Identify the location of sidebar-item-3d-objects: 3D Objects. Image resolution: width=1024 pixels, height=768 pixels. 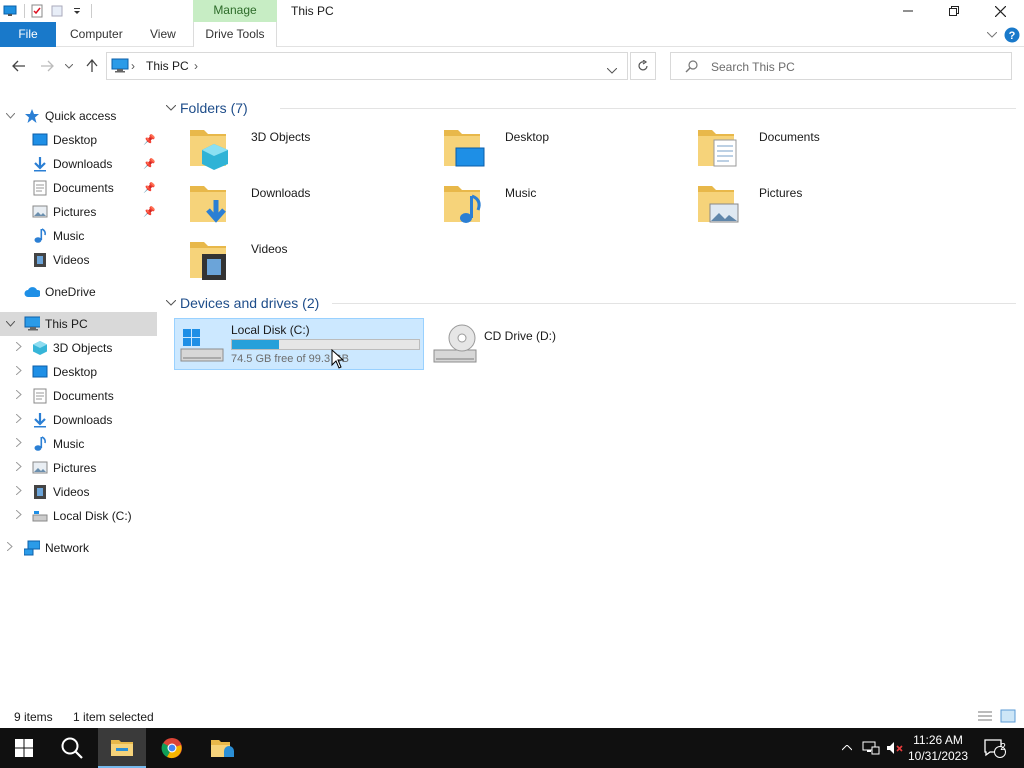
(78, 348).